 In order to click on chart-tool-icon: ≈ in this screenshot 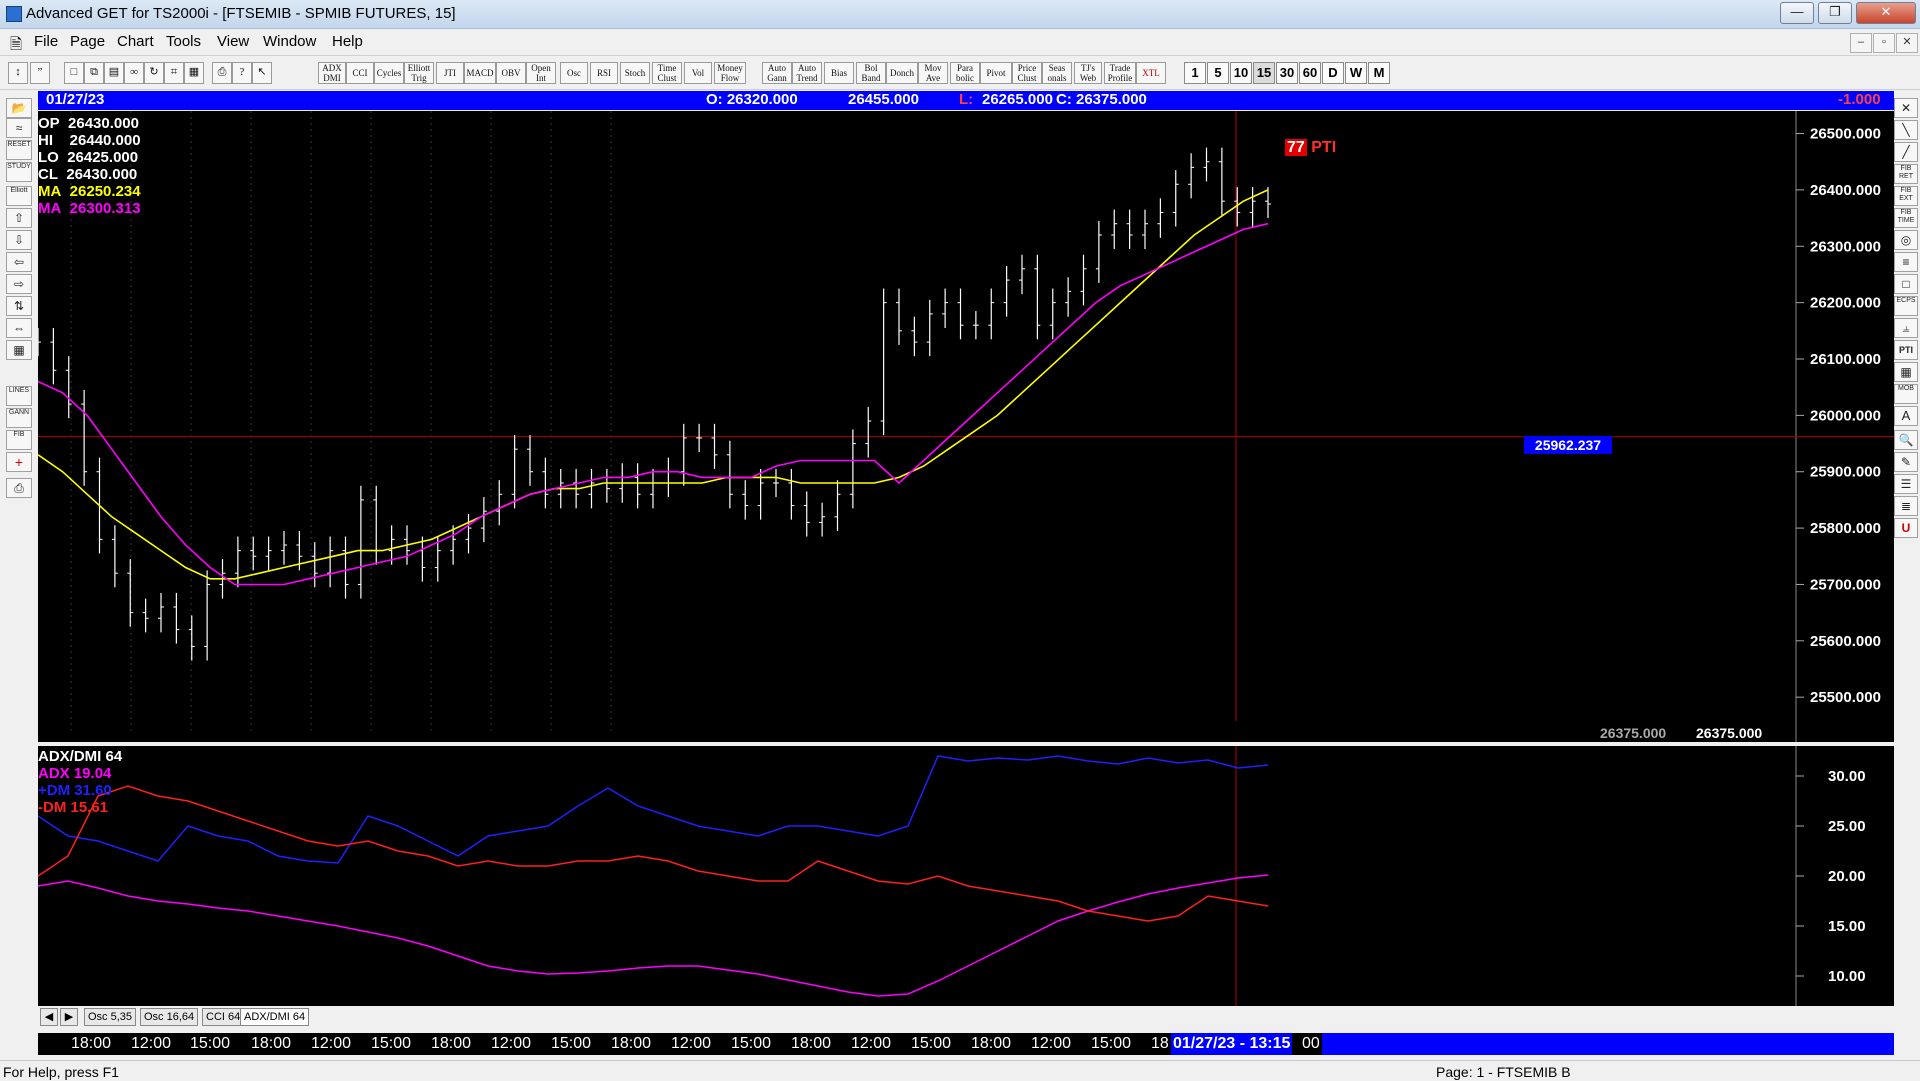, I will do `click(19, 128)`.